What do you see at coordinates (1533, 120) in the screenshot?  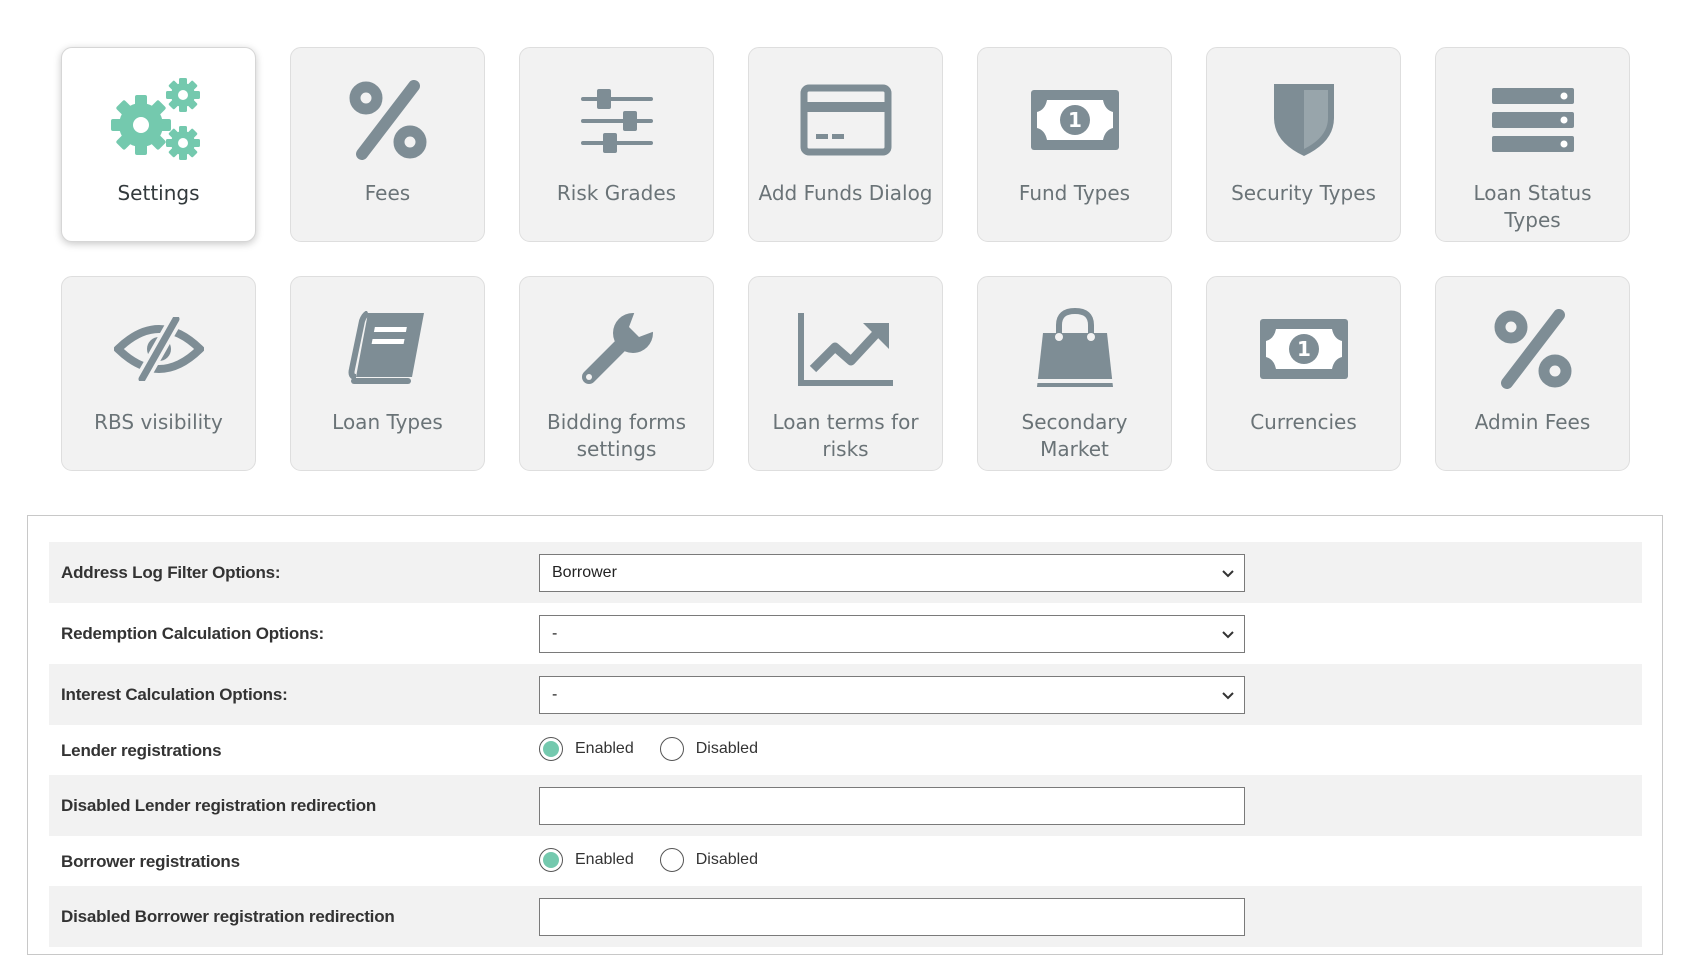 I see `server-icon` at bounding box center [1533, 120].